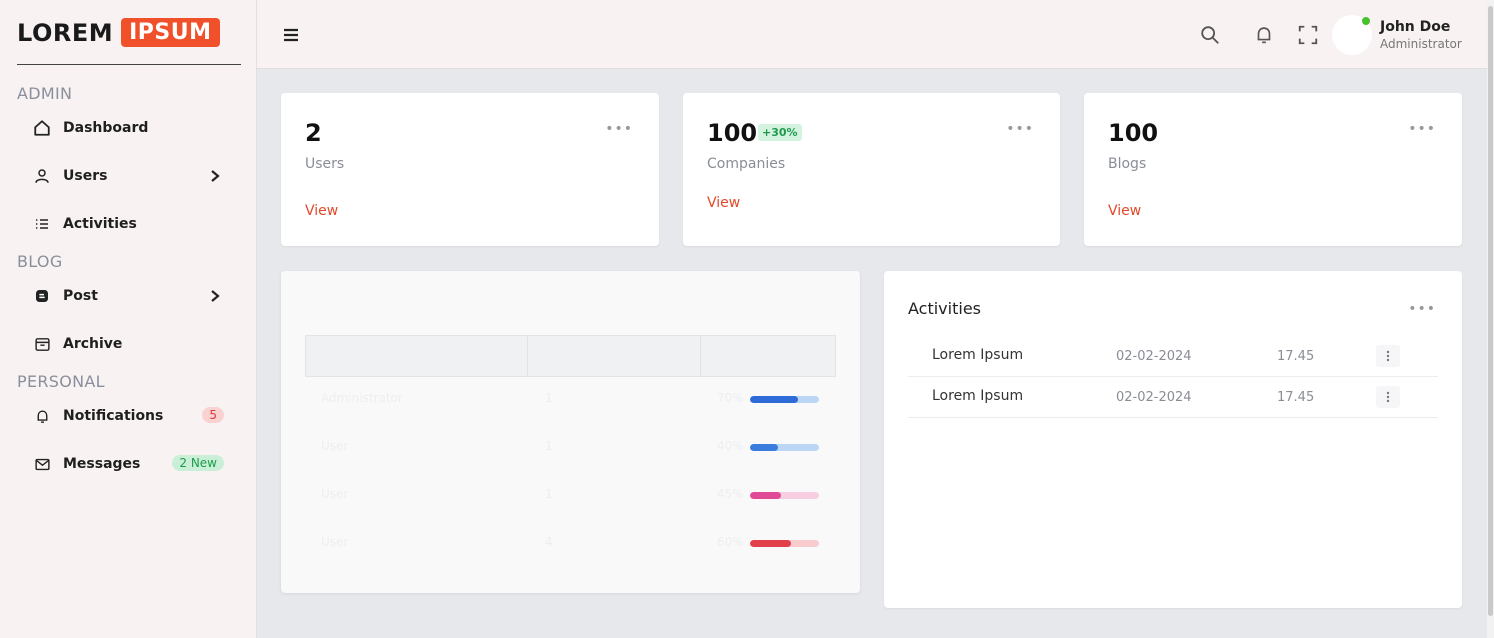 Image resolution: width=1494 pixels, height=638 pixels. Describe the element at coordinates (570, 401) in the screenshot. I see `table-row: Administrator 1 70%` at that location.